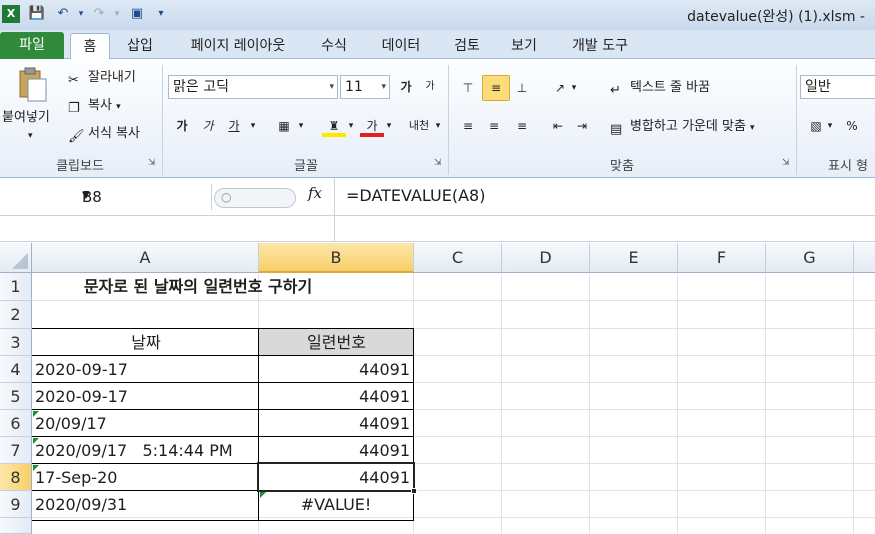  Describe the element at coordinates (145, 504) in the screenshot. I see `cell-a9: 2020/09/31` at that location.